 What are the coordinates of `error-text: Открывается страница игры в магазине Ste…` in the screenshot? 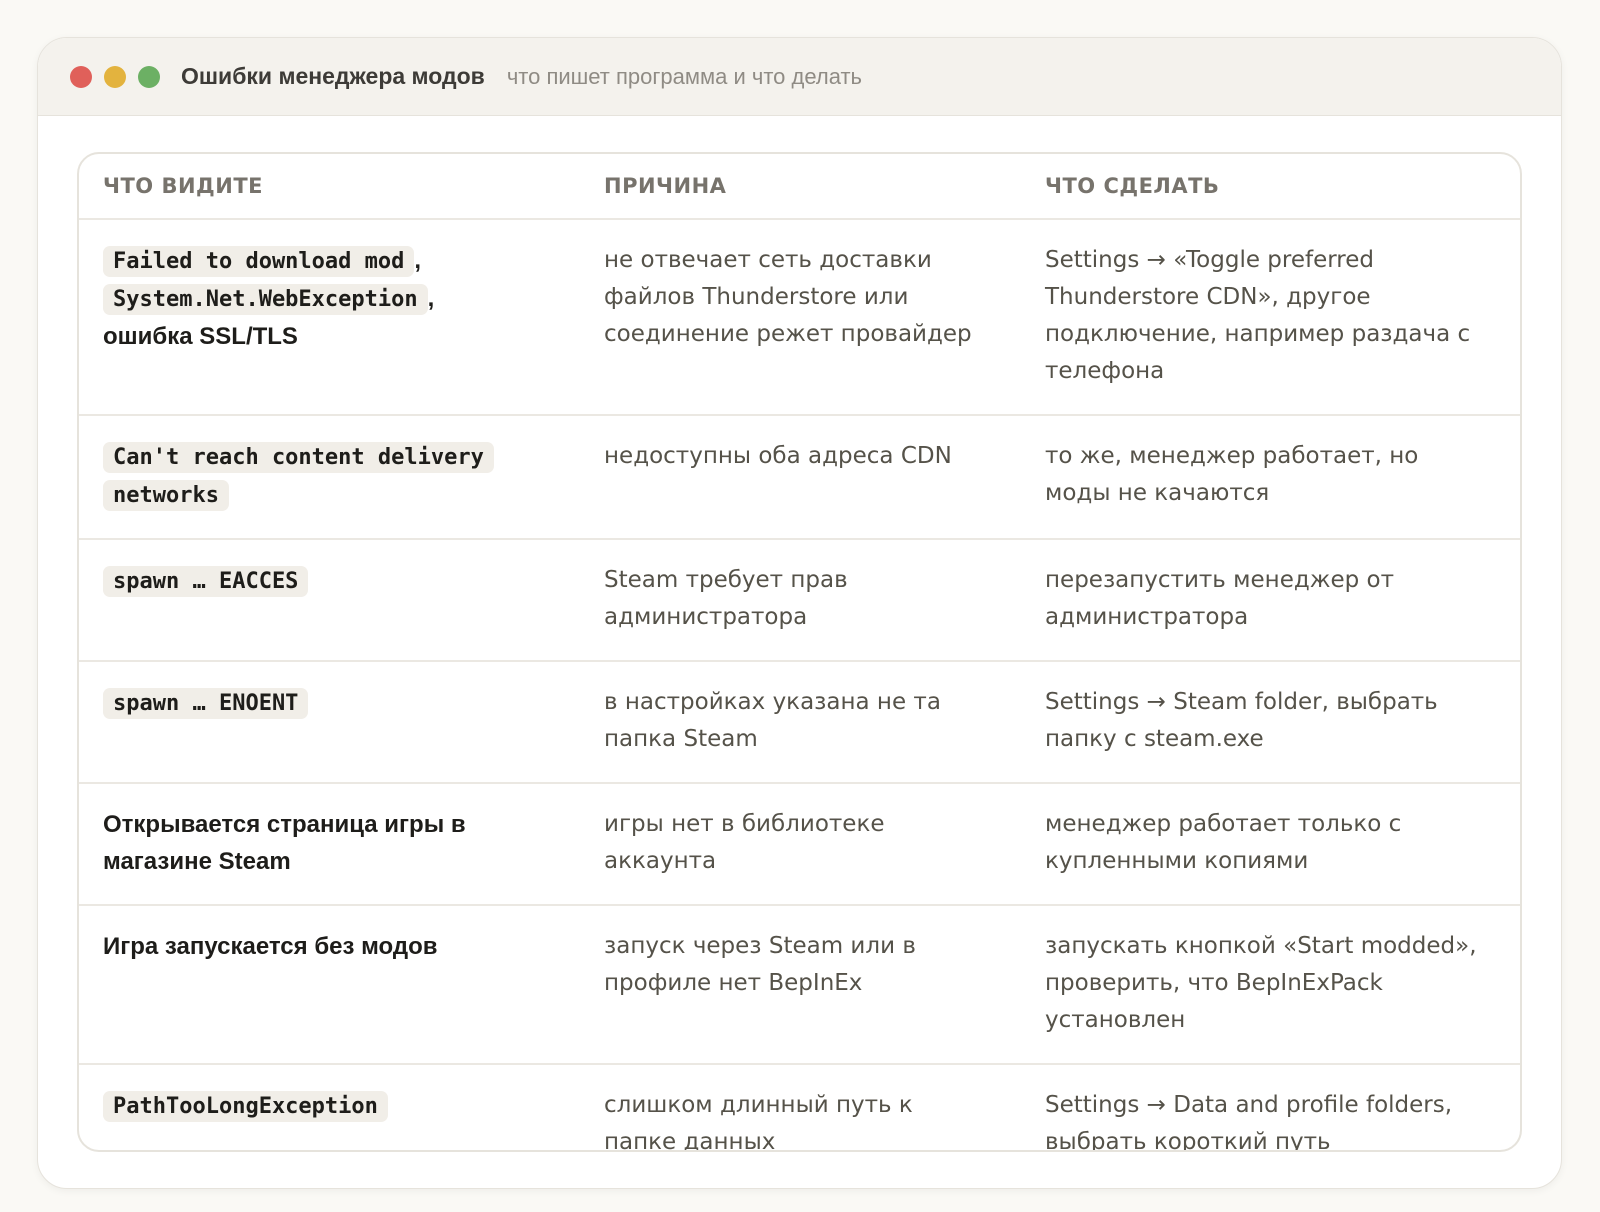 It's located at (284, 843).